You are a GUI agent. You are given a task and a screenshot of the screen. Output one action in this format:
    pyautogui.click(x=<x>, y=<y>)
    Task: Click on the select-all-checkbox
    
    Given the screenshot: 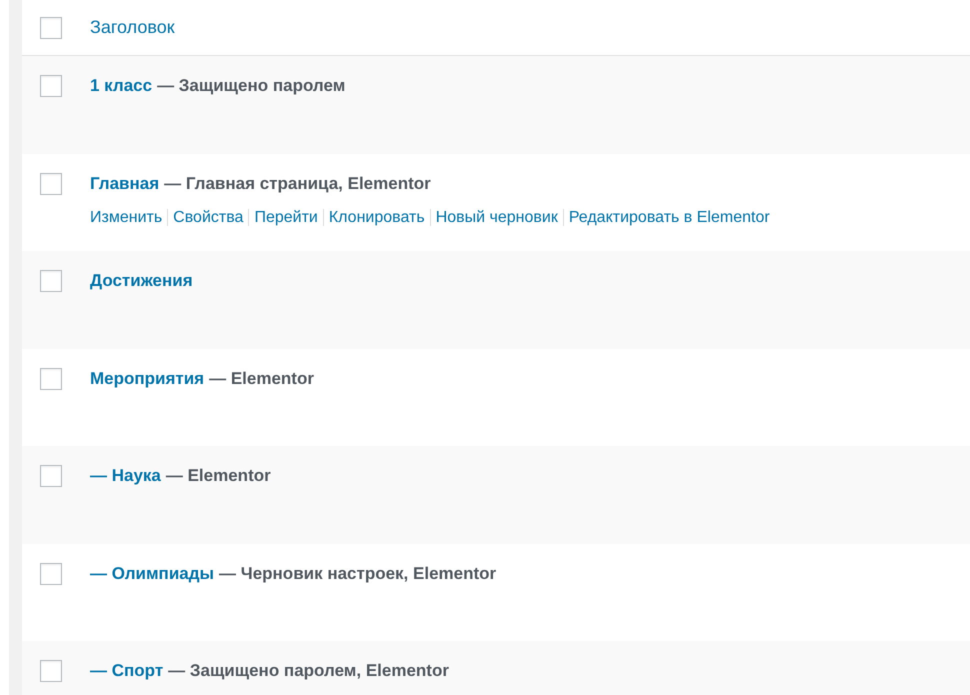 What is the action you would take?
    pyautogui.click(x=51, y=27)
    